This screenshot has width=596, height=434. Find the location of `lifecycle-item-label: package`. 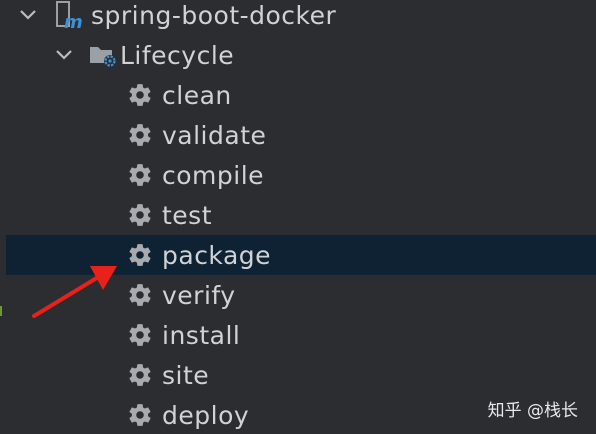

lifecycle-item-label: package is located at coordinates (217, 255).